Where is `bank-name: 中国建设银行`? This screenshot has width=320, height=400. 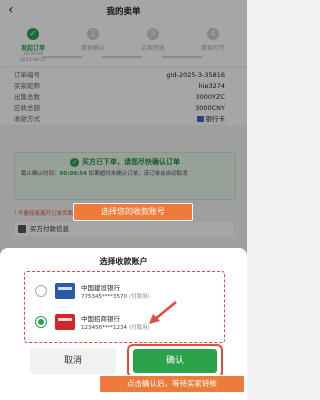
bank-name: 中国建设银行 is located at coordinates (100, 288).